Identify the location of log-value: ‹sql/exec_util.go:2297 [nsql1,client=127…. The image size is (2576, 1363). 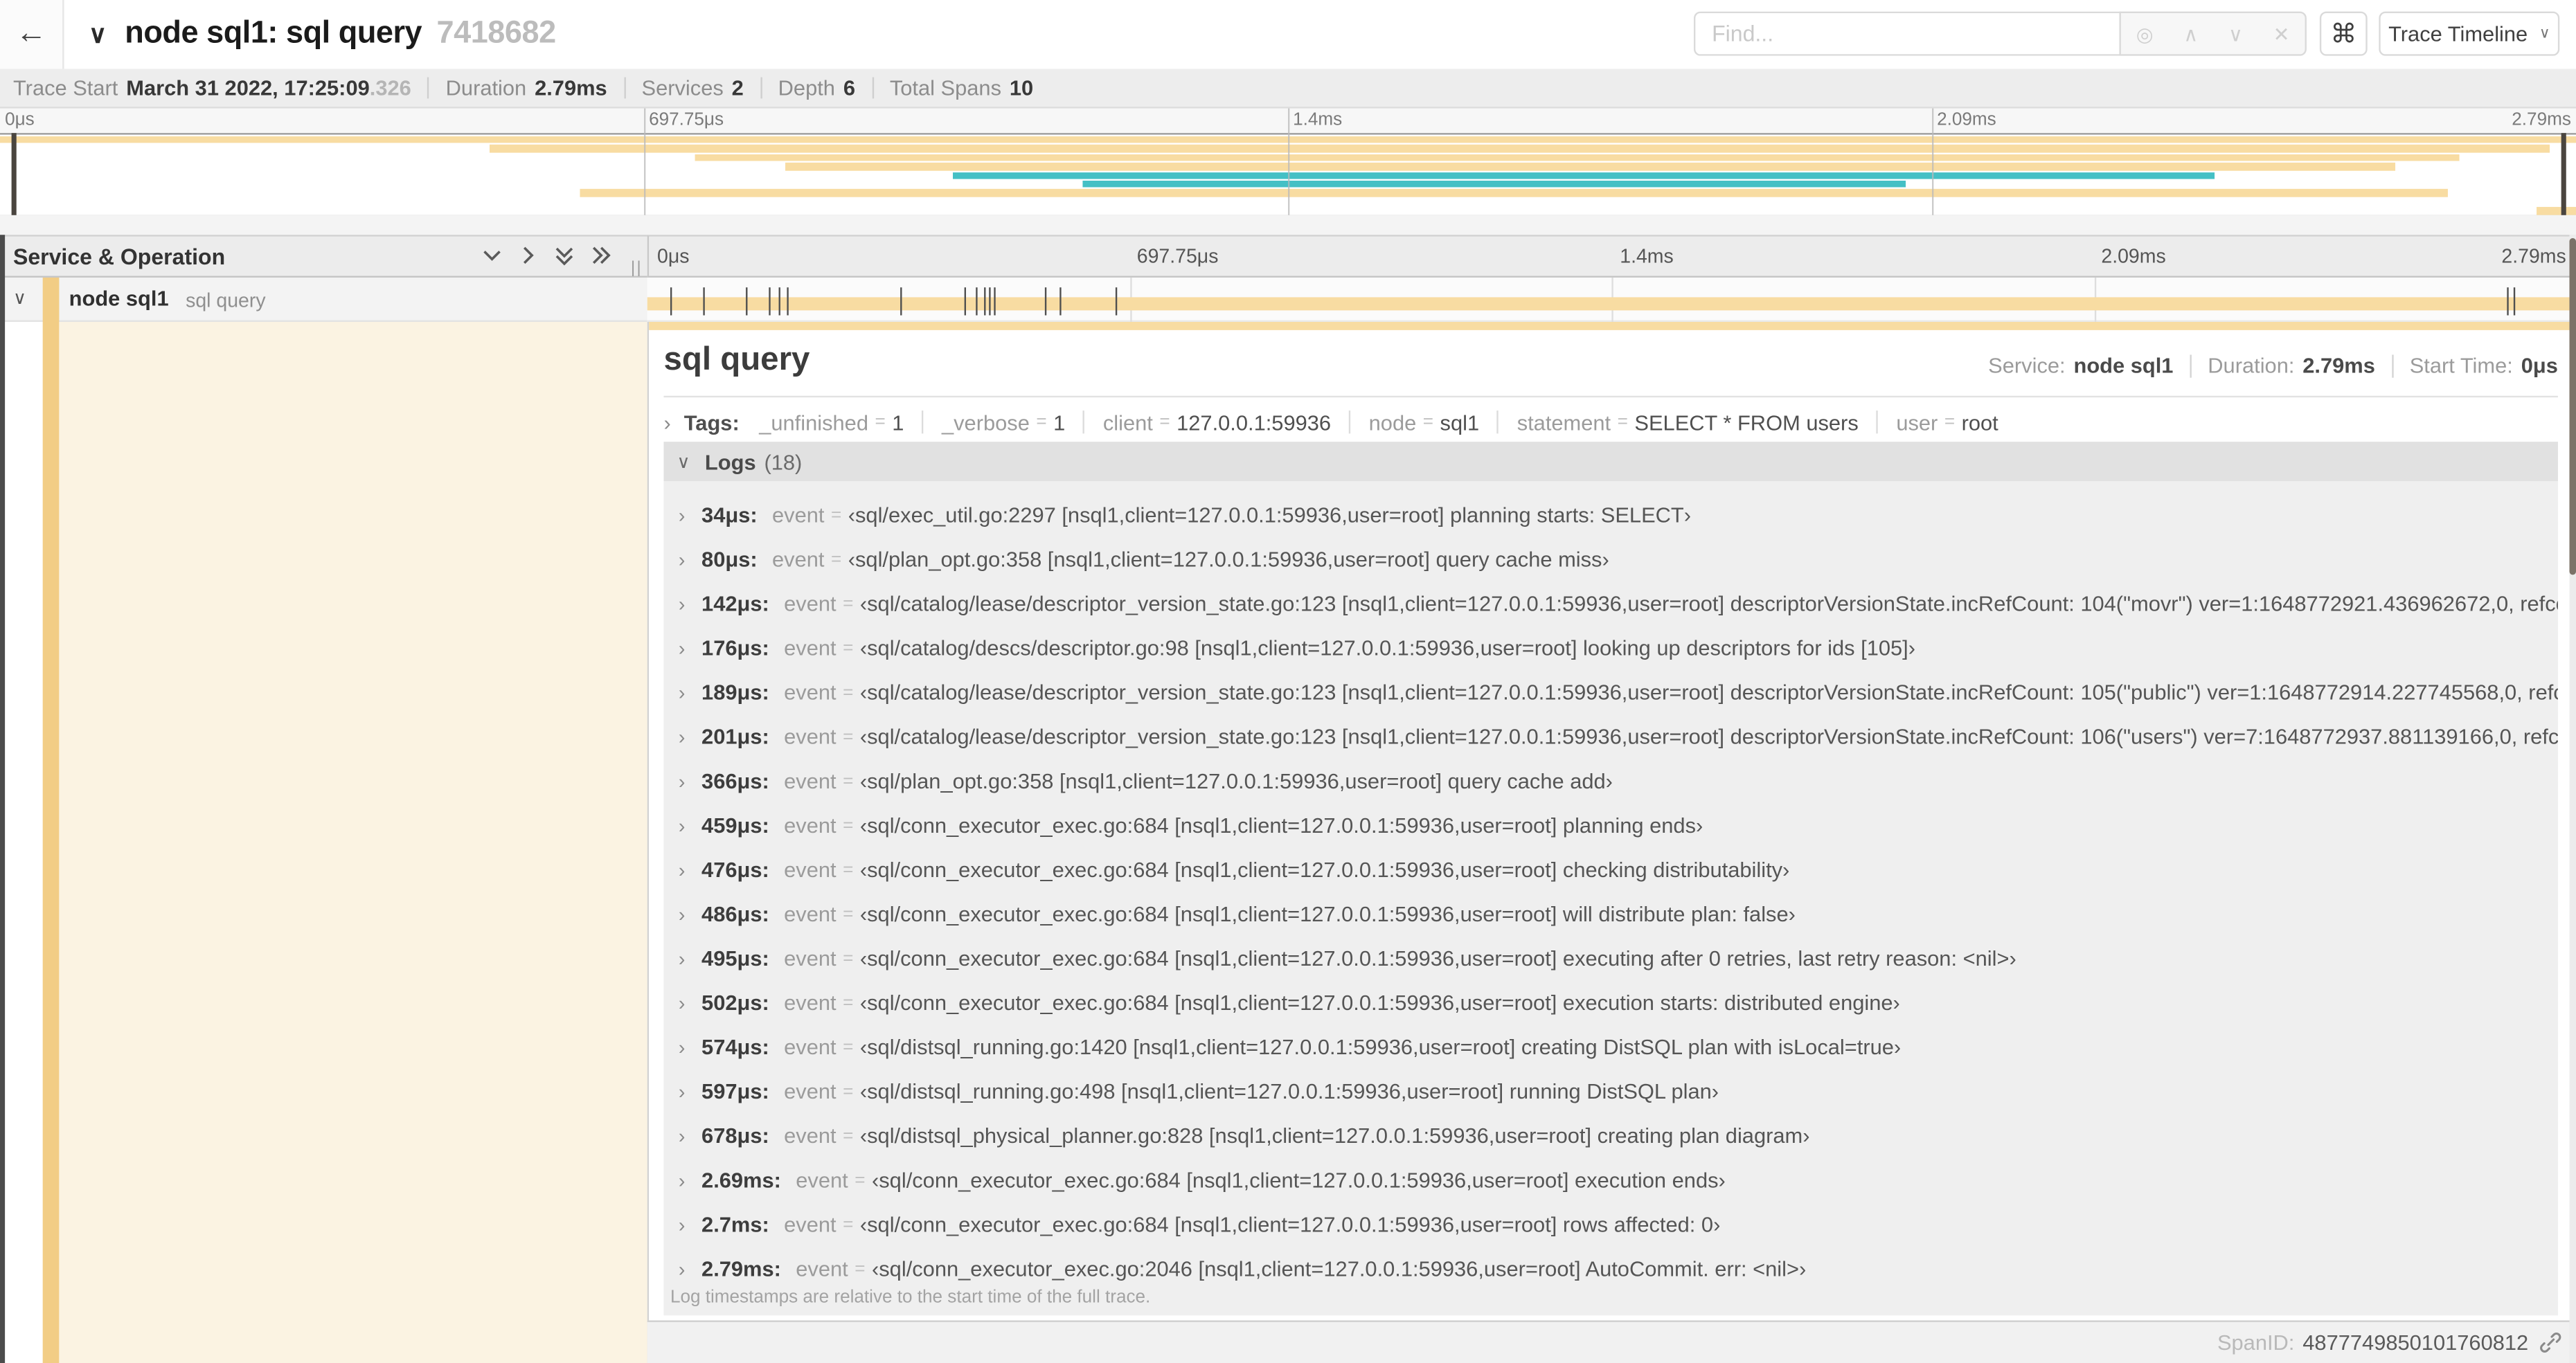
(1270, 514).